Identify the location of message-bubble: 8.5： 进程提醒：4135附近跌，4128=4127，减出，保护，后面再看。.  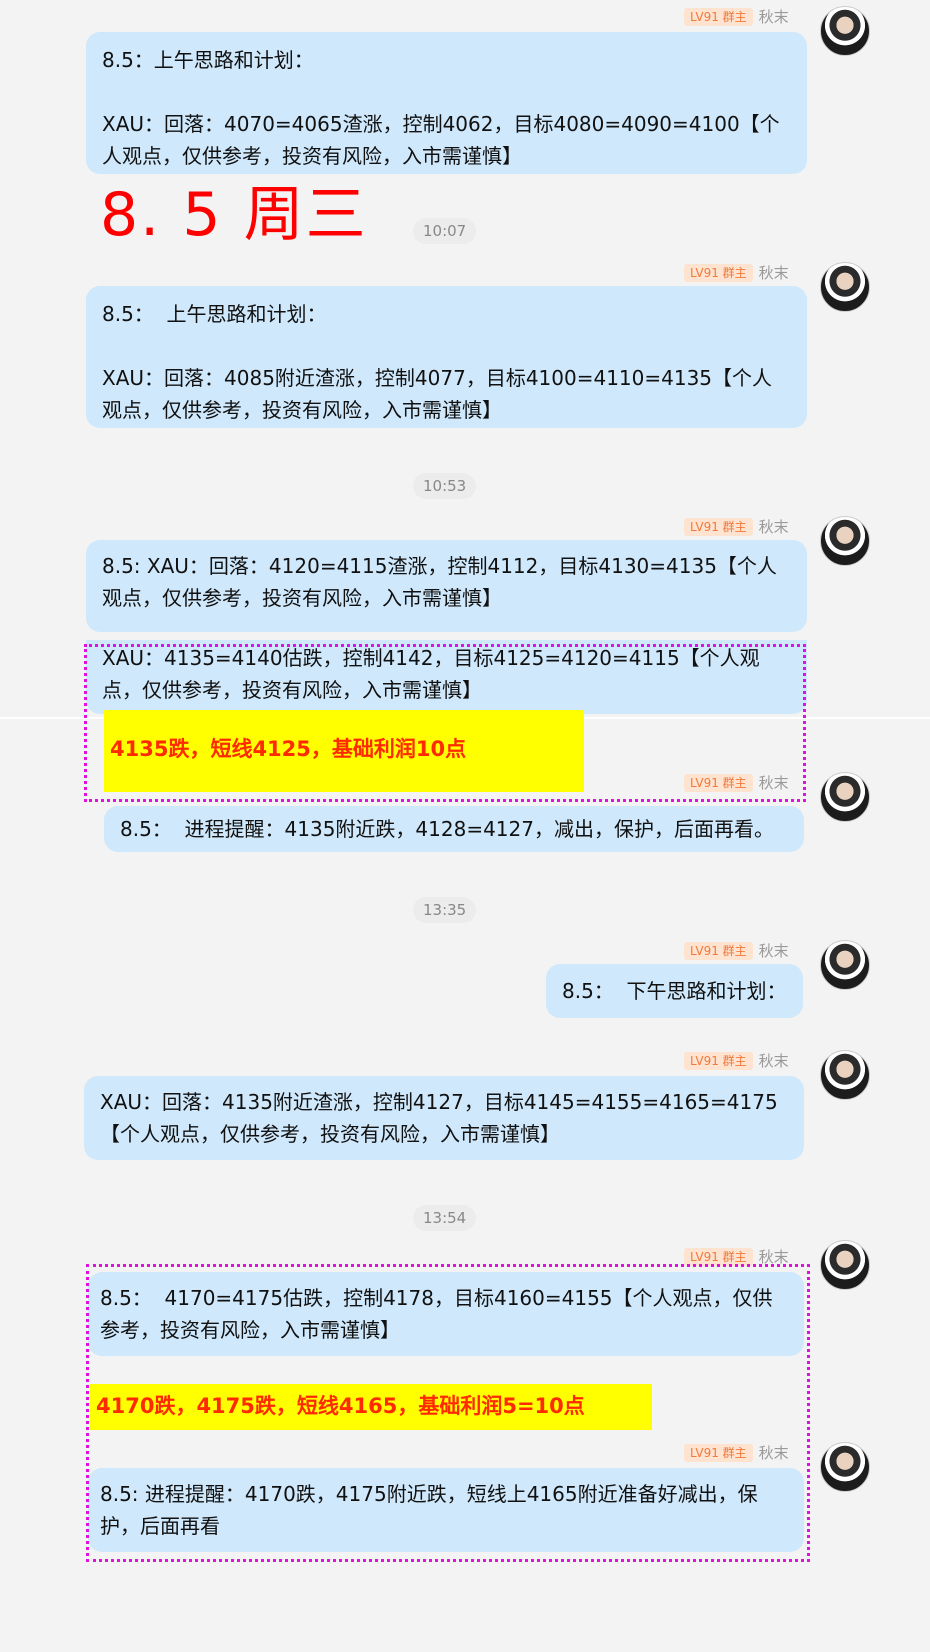
(454, 829).